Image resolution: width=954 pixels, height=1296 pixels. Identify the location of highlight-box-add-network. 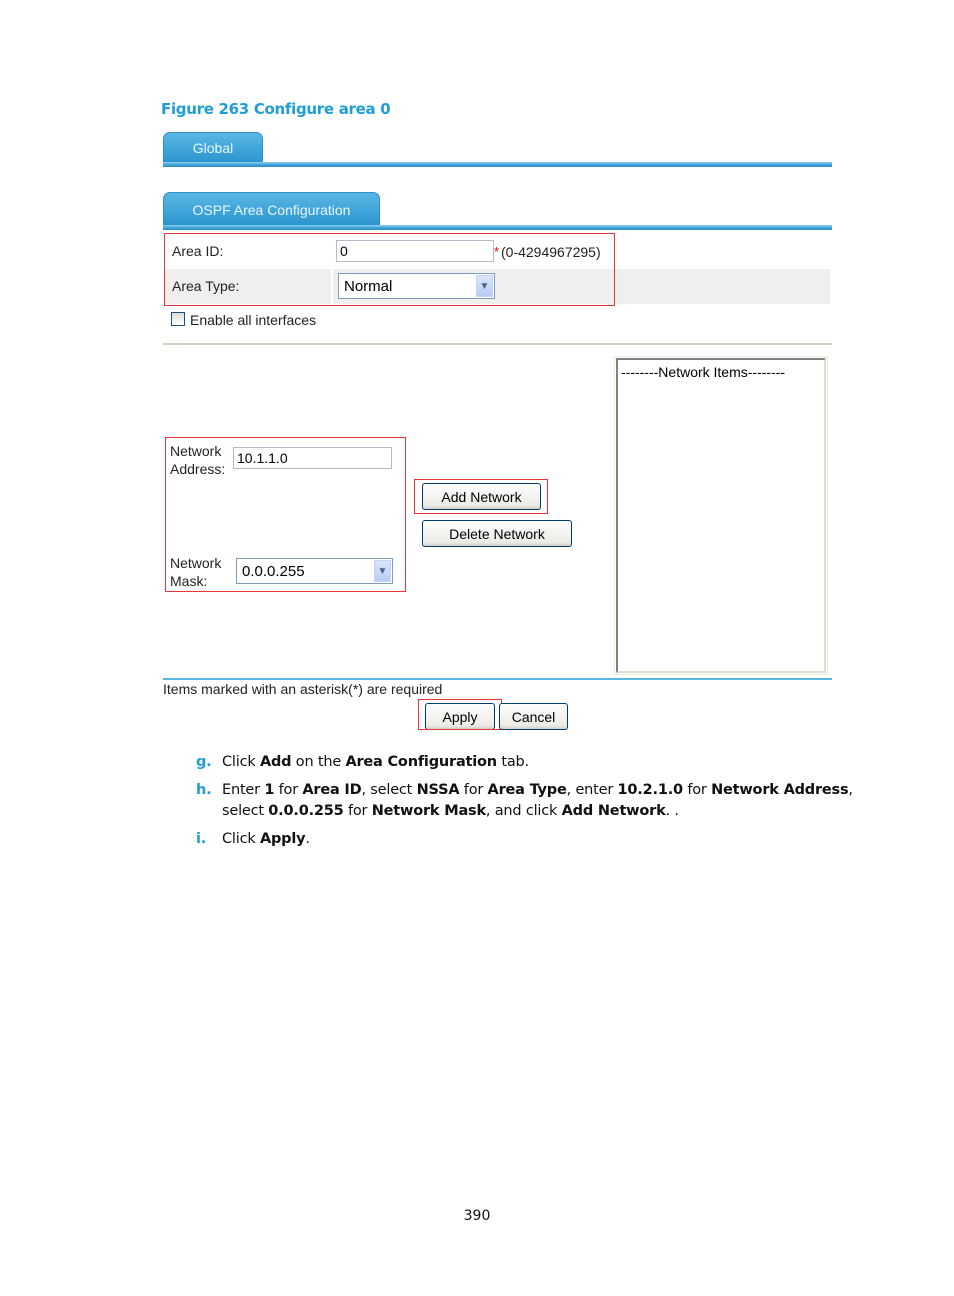
(481, 496).